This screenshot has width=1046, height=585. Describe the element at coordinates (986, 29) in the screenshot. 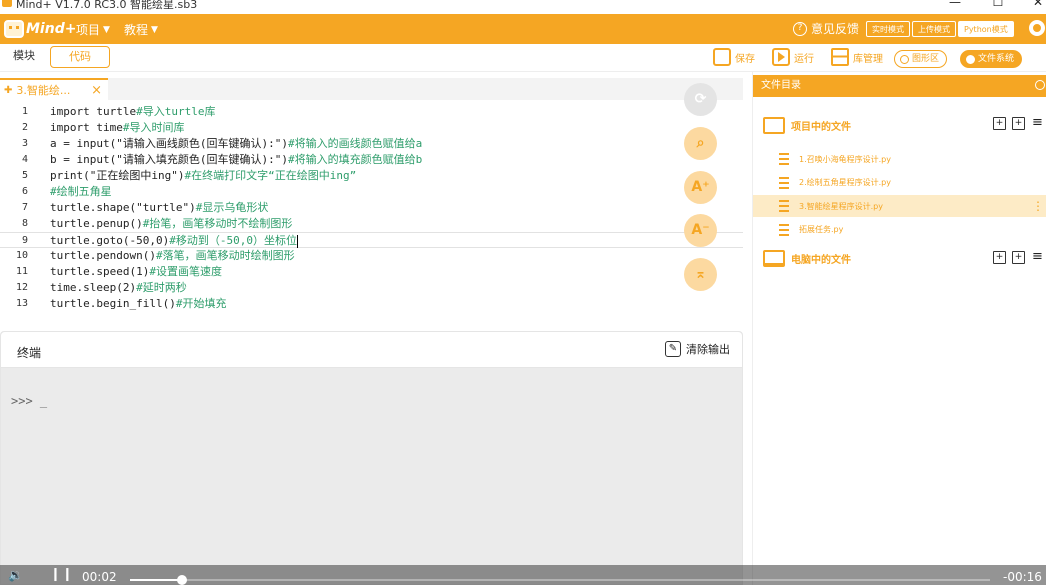

I see `mode-python: Python模式` at that location.